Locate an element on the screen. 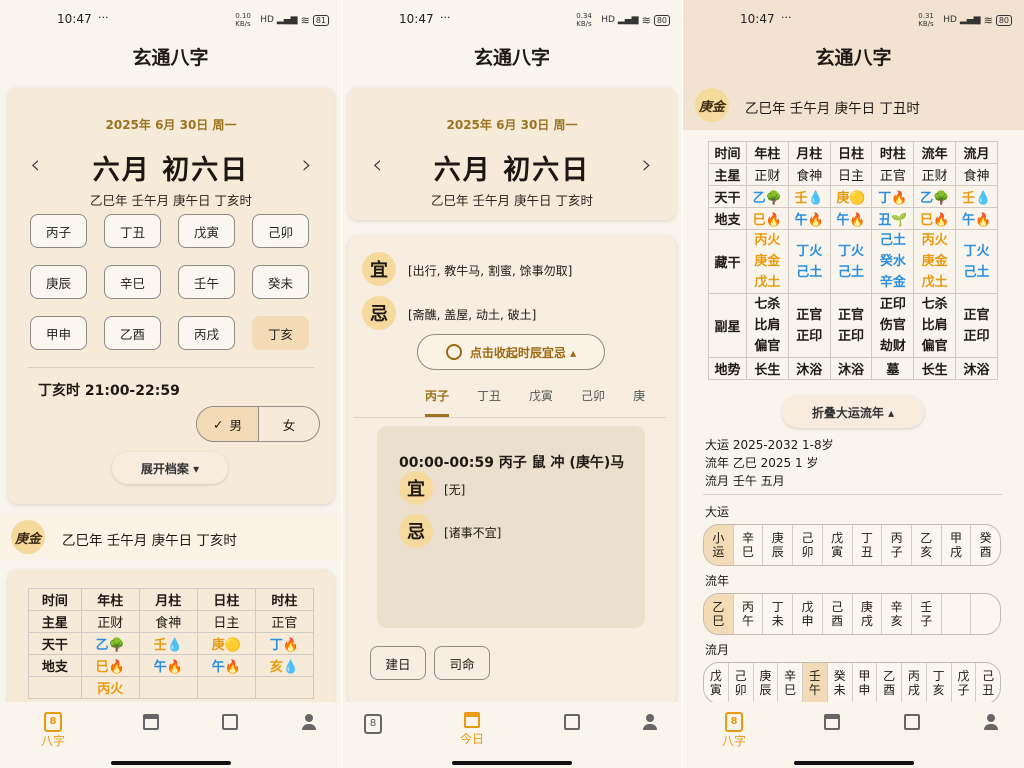 The height and width of the screenshot is (768, 1024). luck-cell: 丁丑 is located at coordinates (868, 545).